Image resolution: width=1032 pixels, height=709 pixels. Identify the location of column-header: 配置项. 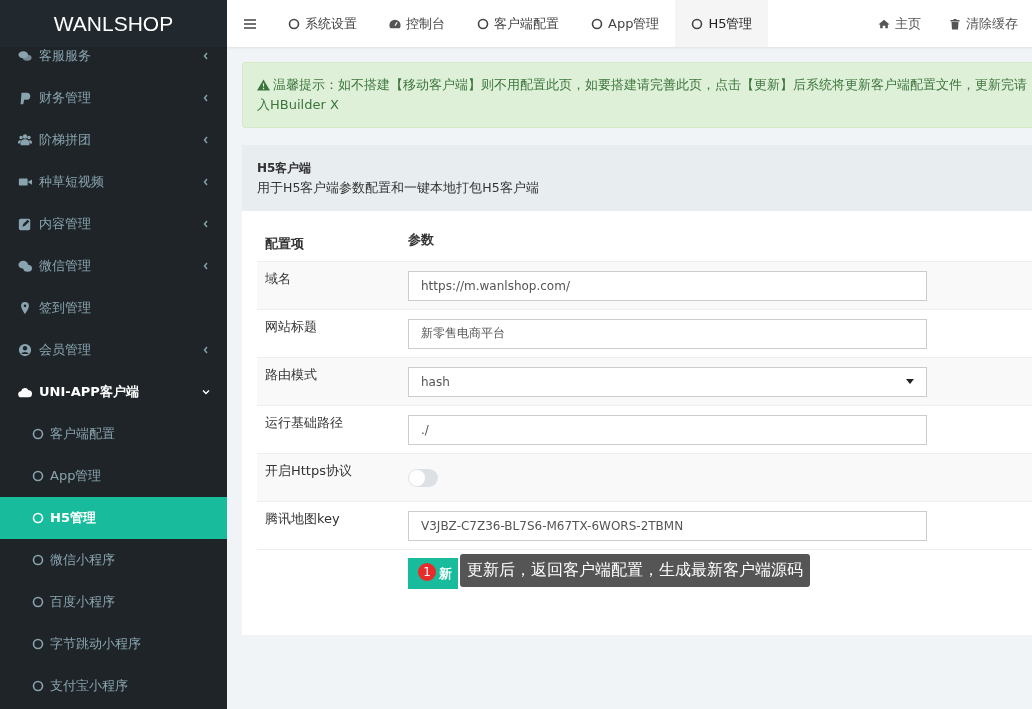
(284, 243).